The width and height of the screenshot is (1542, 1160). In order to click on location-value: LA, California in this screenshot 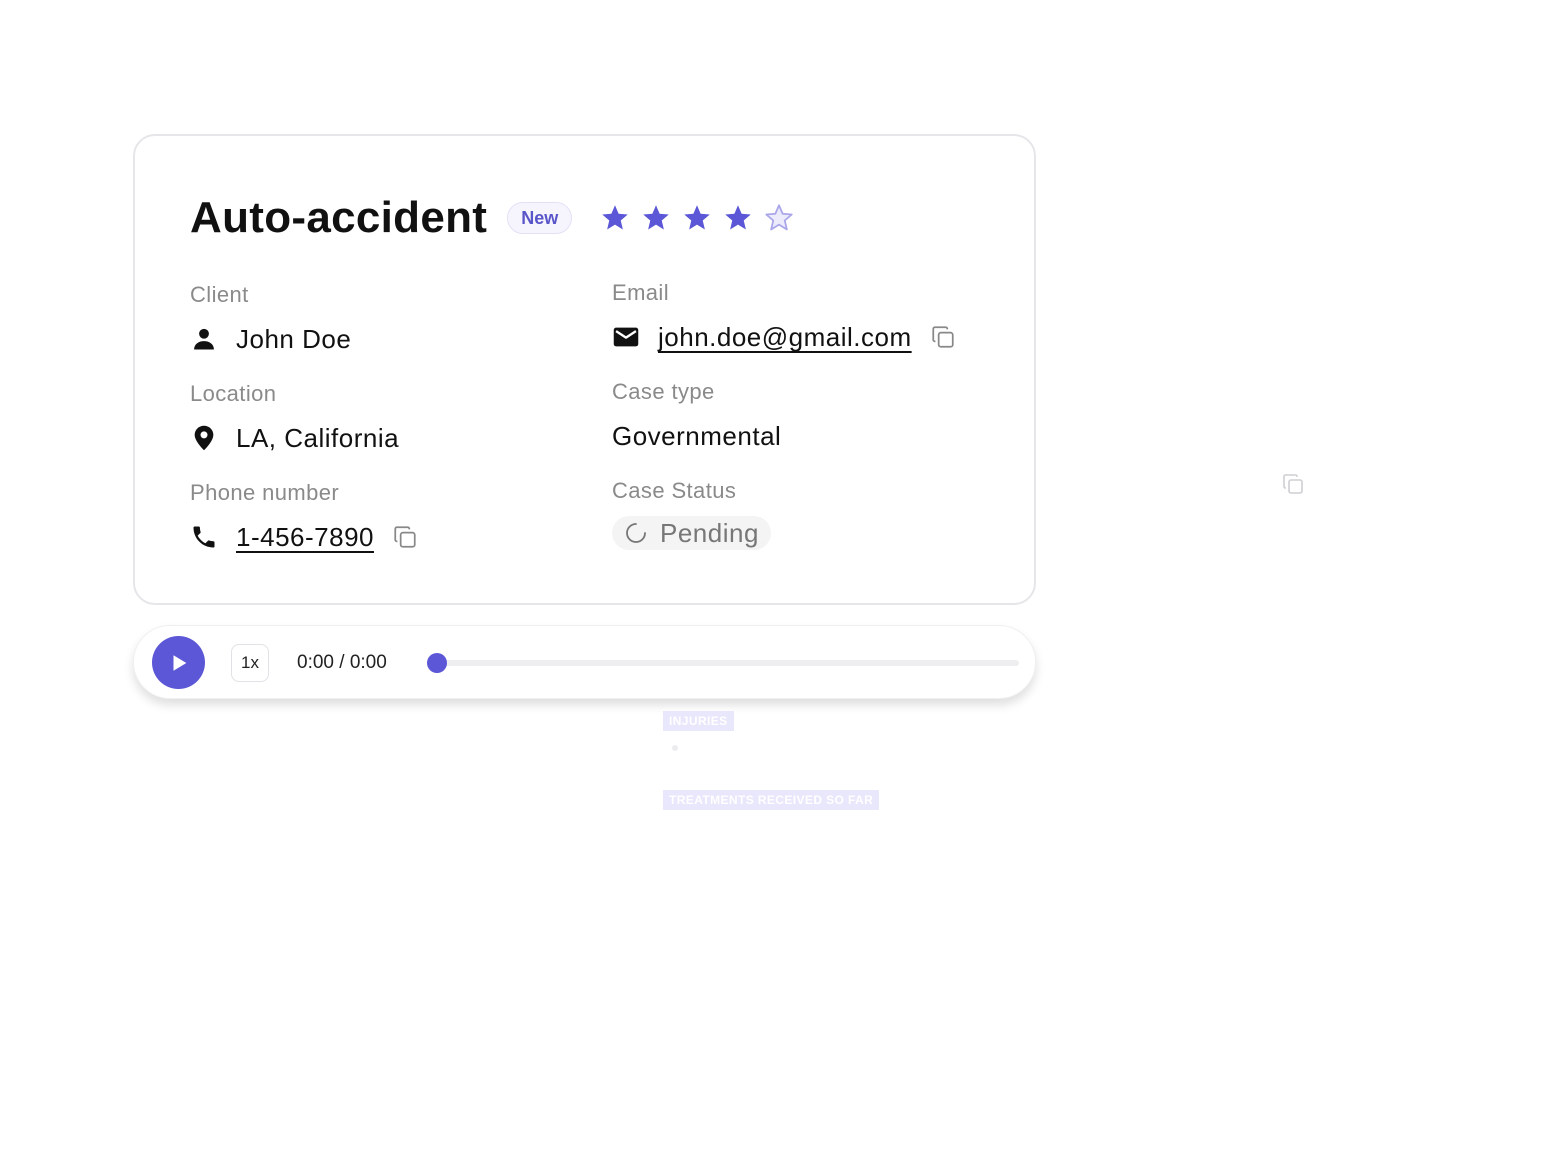, I will do `click(318, 438)`.